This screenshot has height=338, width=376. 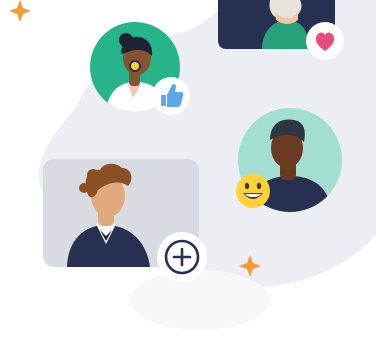 What do you see at coordinates (325, 41) in the screenshot?
I see `heart-icon` at bounding box center [325, 41].